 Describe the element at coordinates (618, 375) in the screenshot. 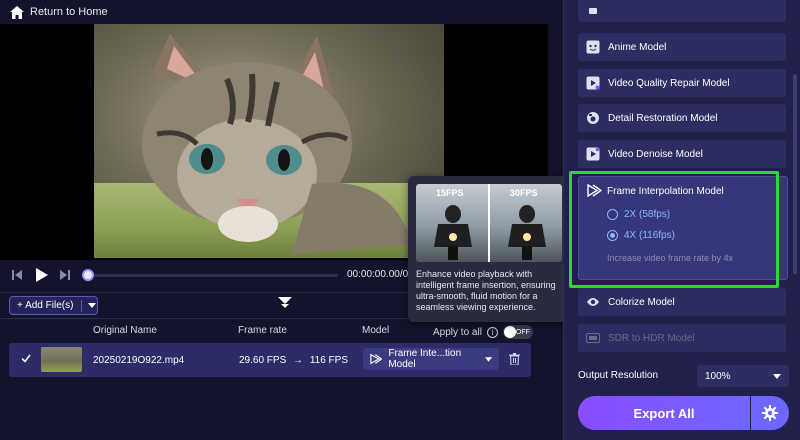

I see `output-resolution-label: Output Resolution` at that location.